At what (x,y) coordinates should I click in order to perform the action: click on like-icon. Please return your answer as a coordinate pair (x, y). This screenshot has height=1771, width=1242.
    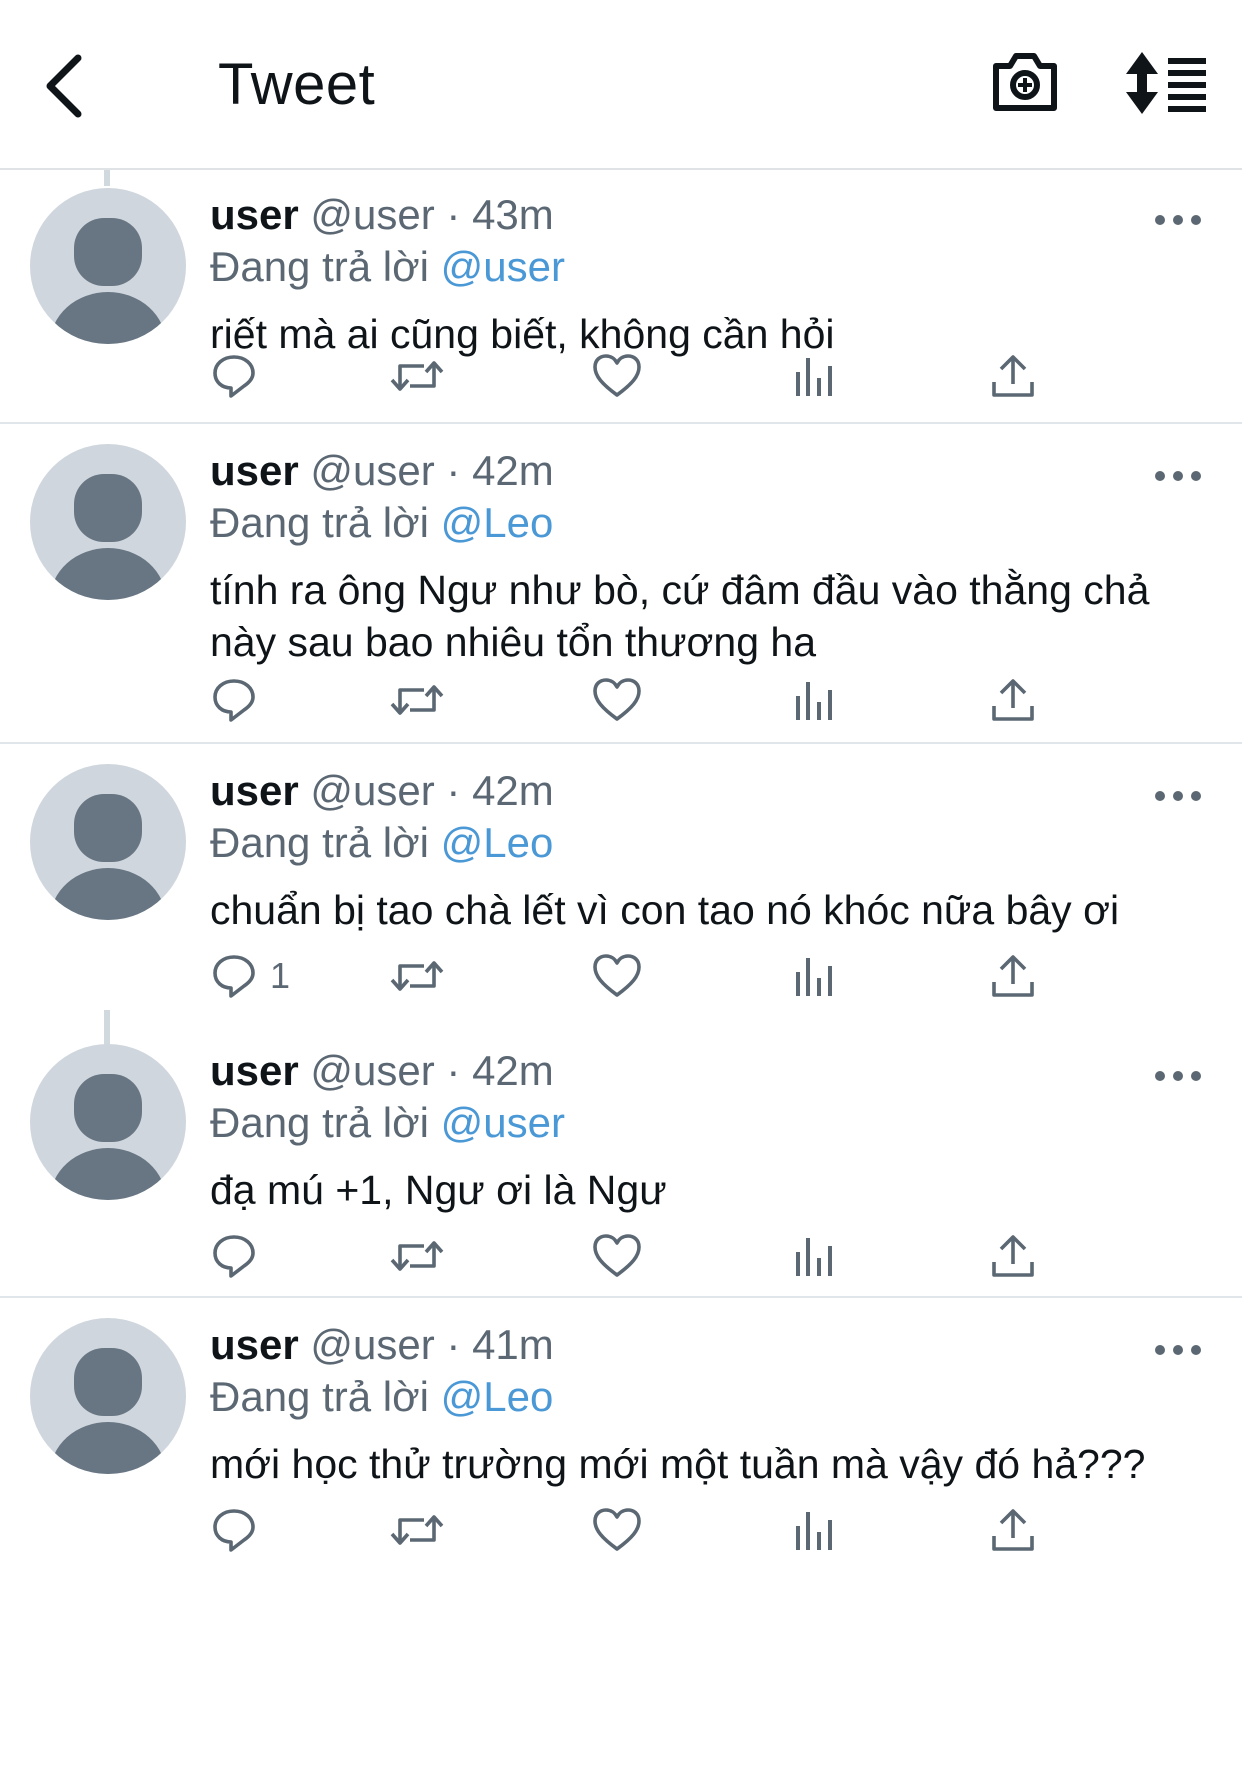
    Looking at the image, I should click on (617, 1255).